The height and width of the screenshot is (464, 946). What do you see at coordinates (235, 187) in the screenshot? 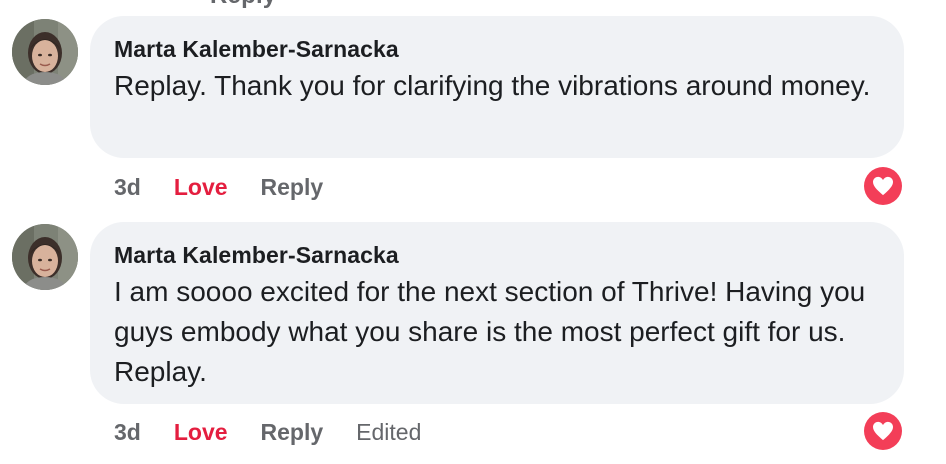
I see `comment-actions: 3d Love Reply` at bounding box center [235, 187].